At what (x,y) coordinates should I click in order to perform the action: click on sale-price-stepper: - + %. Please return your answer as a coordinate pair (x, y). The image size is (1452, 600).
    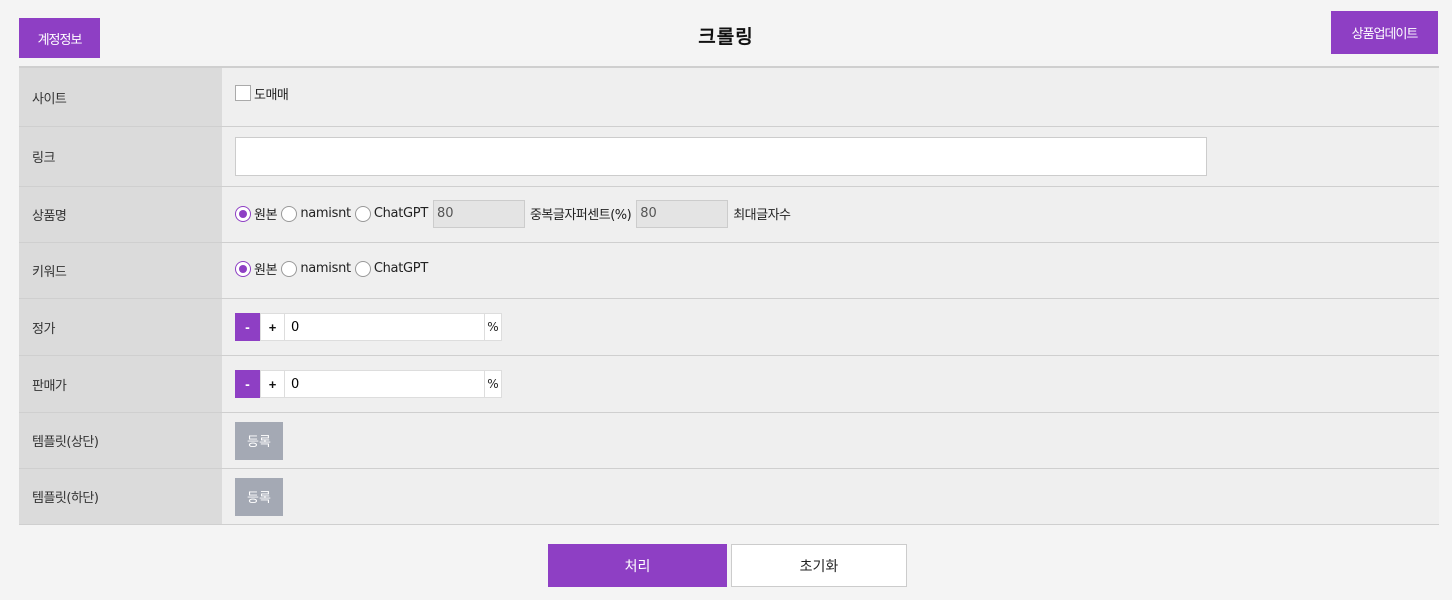
    Looking at the image, I should click on (368, 384).